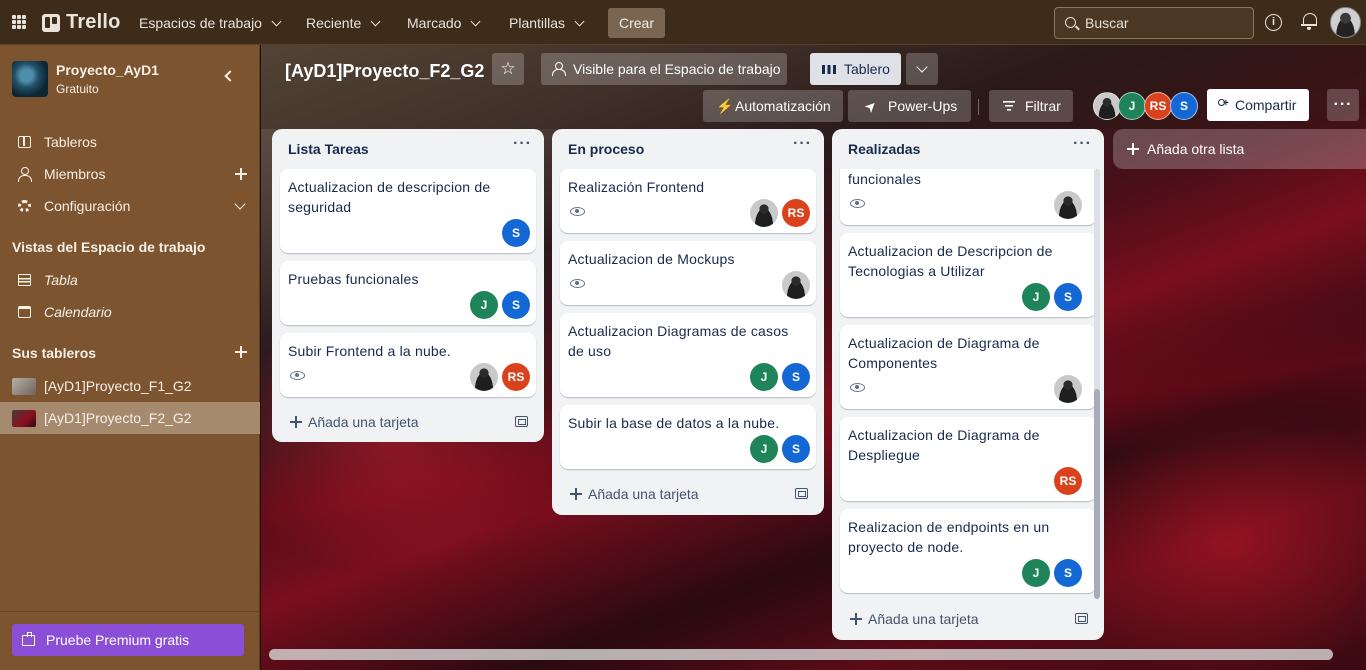 This screenshot has height=670, width=1366. Describe the element at coordinates (1309, 21) in the screenshot. I see `notifications-bell-icon` at that location.